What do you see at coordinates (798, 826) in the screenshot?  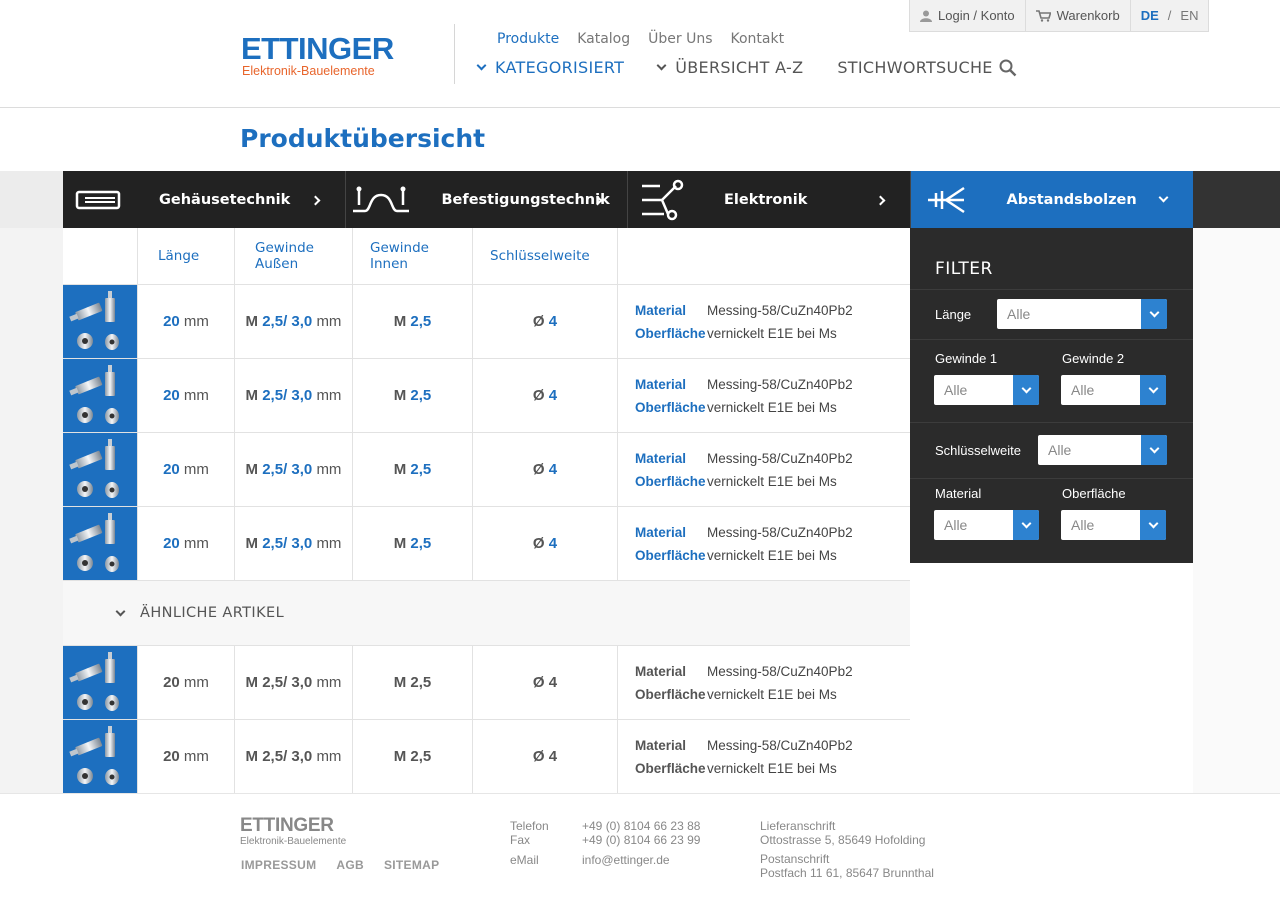 I see `liefer-label: Lieferanschrift` at bounding box center [798, 826].